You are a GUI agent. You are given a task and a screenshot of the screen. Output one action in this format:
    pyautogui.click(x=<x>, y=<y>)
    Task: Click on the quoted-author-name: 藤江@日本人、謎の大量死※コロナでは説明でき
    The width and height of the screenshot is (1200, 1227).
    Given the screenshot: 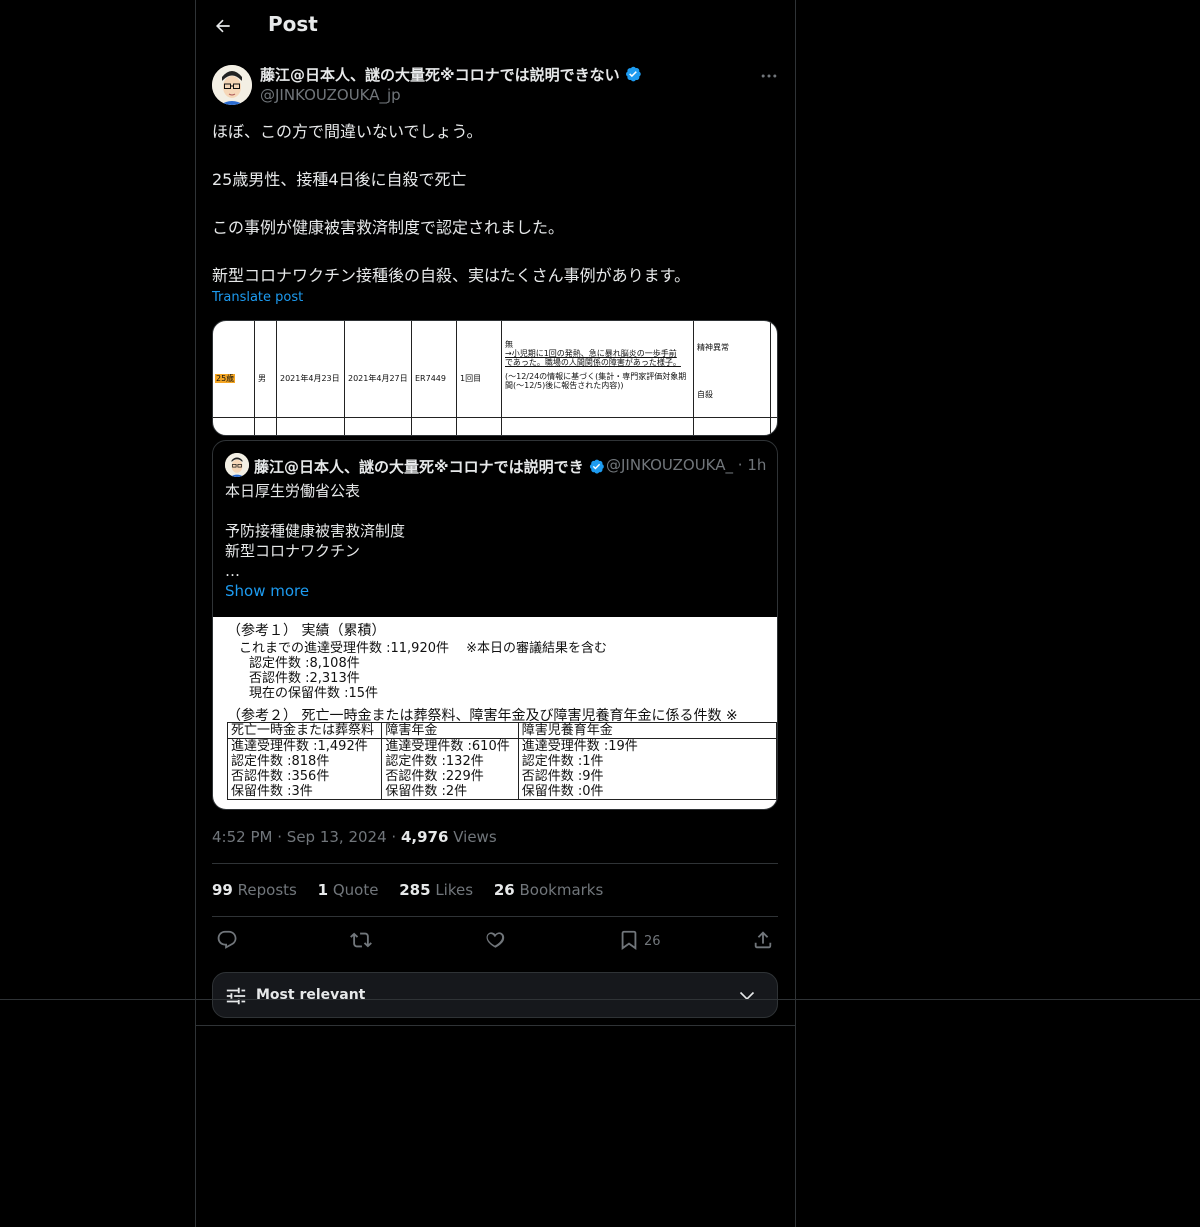 What is the action you would take?
    pyautogui.click(x=429, y=467)
    